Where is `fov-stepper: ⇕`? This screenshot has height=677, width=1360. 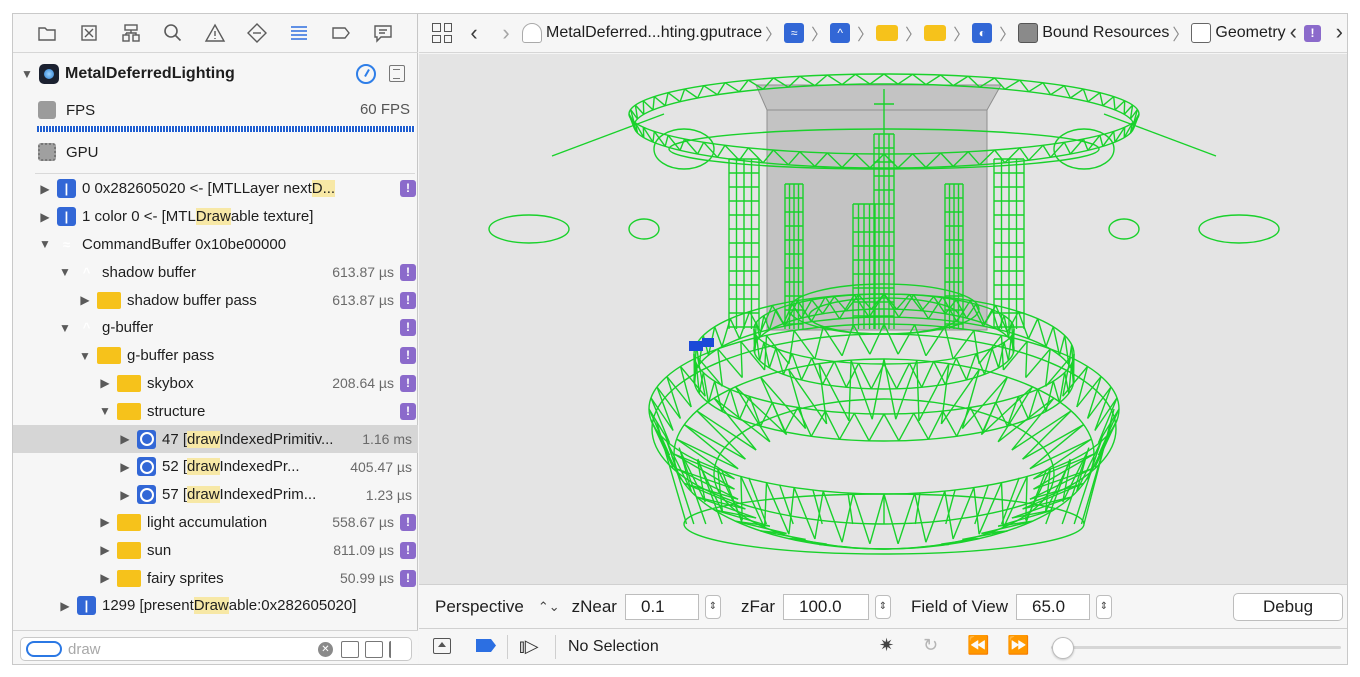
fov-stepper: ⇕ is located at coordinates (1104, 606).